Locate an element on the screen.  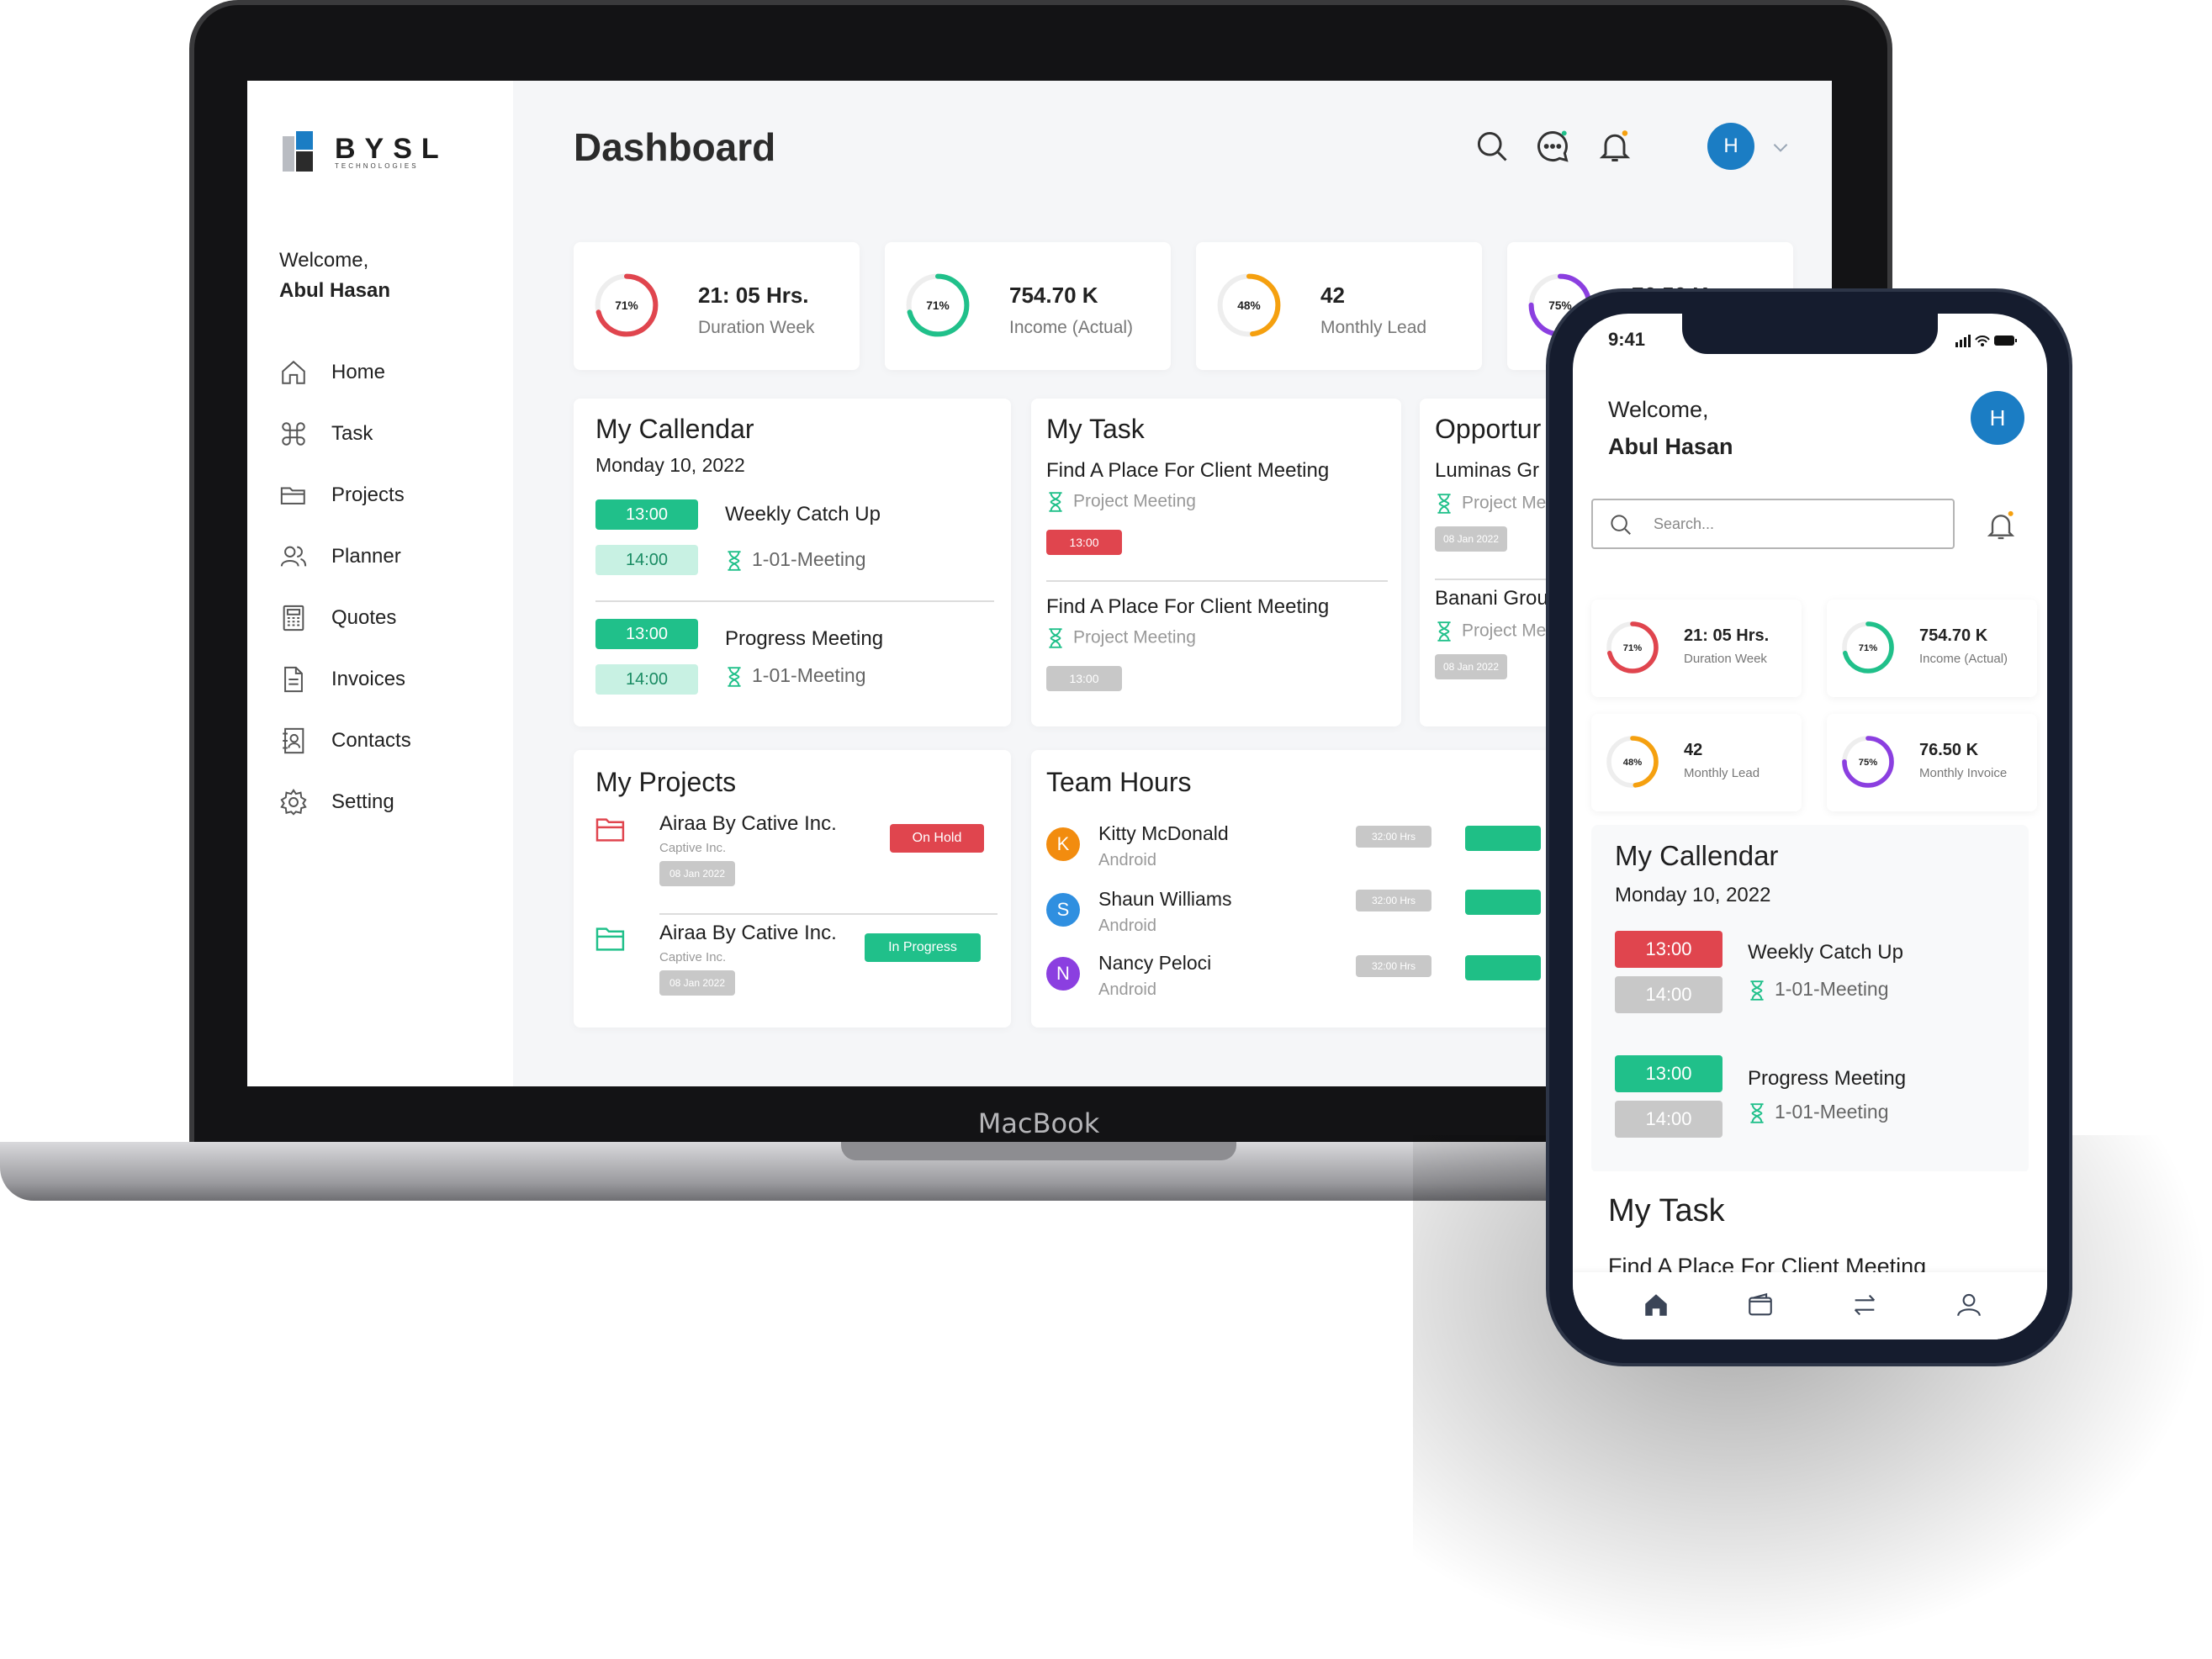
team-hours-title: Team Hours is located at coordinates (1119, 782).